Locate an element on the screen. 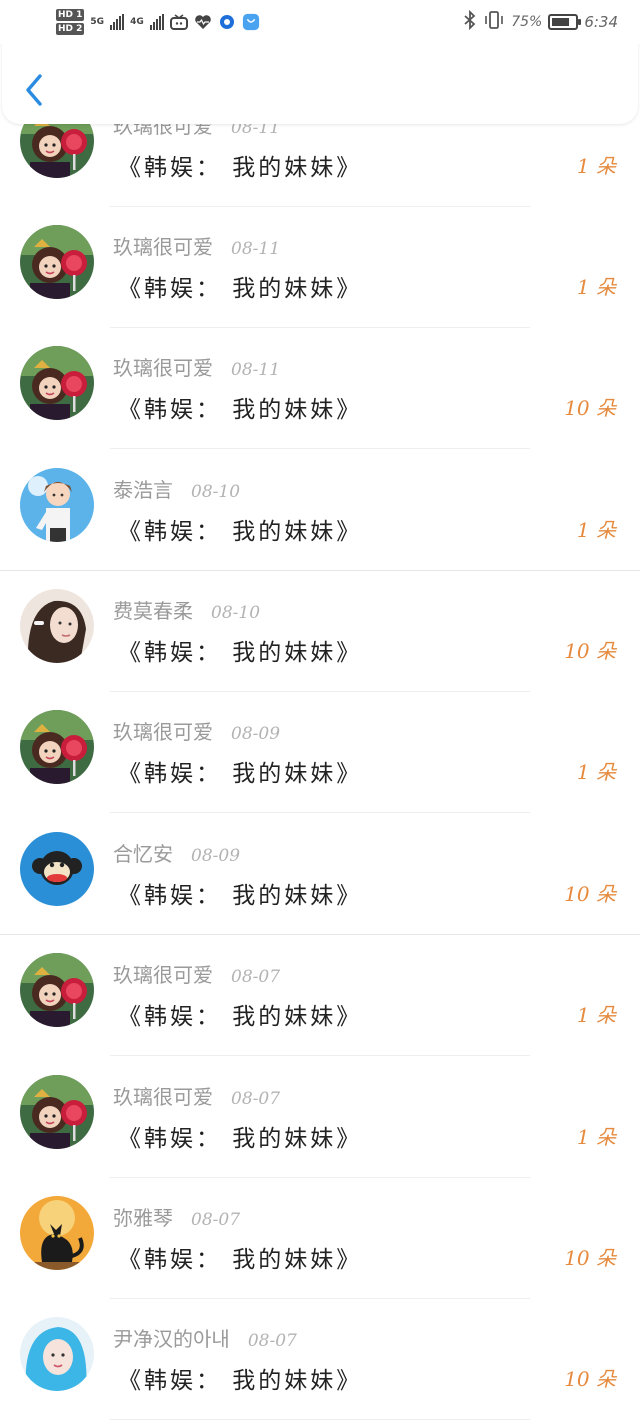 The width and height of the screenshot is (640, 1422). signal-1-icon is located at coordinates (117, 22).